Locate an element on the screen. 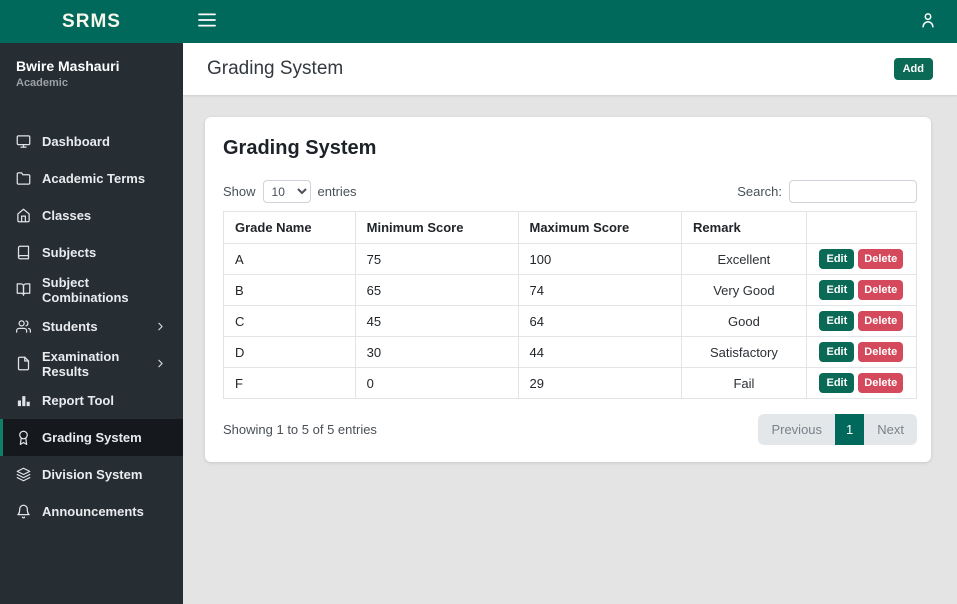 The height and width of the screenshot is (604, 957). entries-length-menu: Show 10 entries is located at coordinates (290, 191).